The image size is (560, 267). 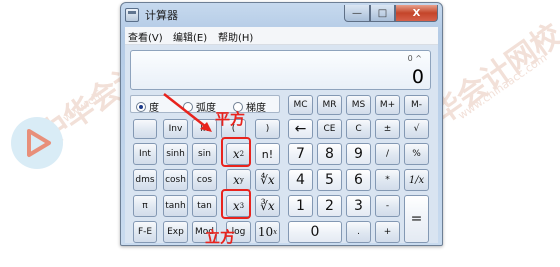 I want to click on mr-button: MR, so click(x=329, y=105).